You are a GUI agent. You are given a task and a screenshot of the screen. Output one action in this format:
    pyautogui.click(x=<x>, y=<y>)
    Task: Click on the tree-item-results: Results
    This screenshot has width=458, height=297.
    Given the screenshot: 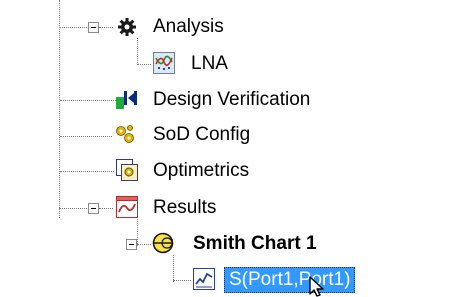 What is the action you would take?
    pyautogui.click(x=184, y=208)
    